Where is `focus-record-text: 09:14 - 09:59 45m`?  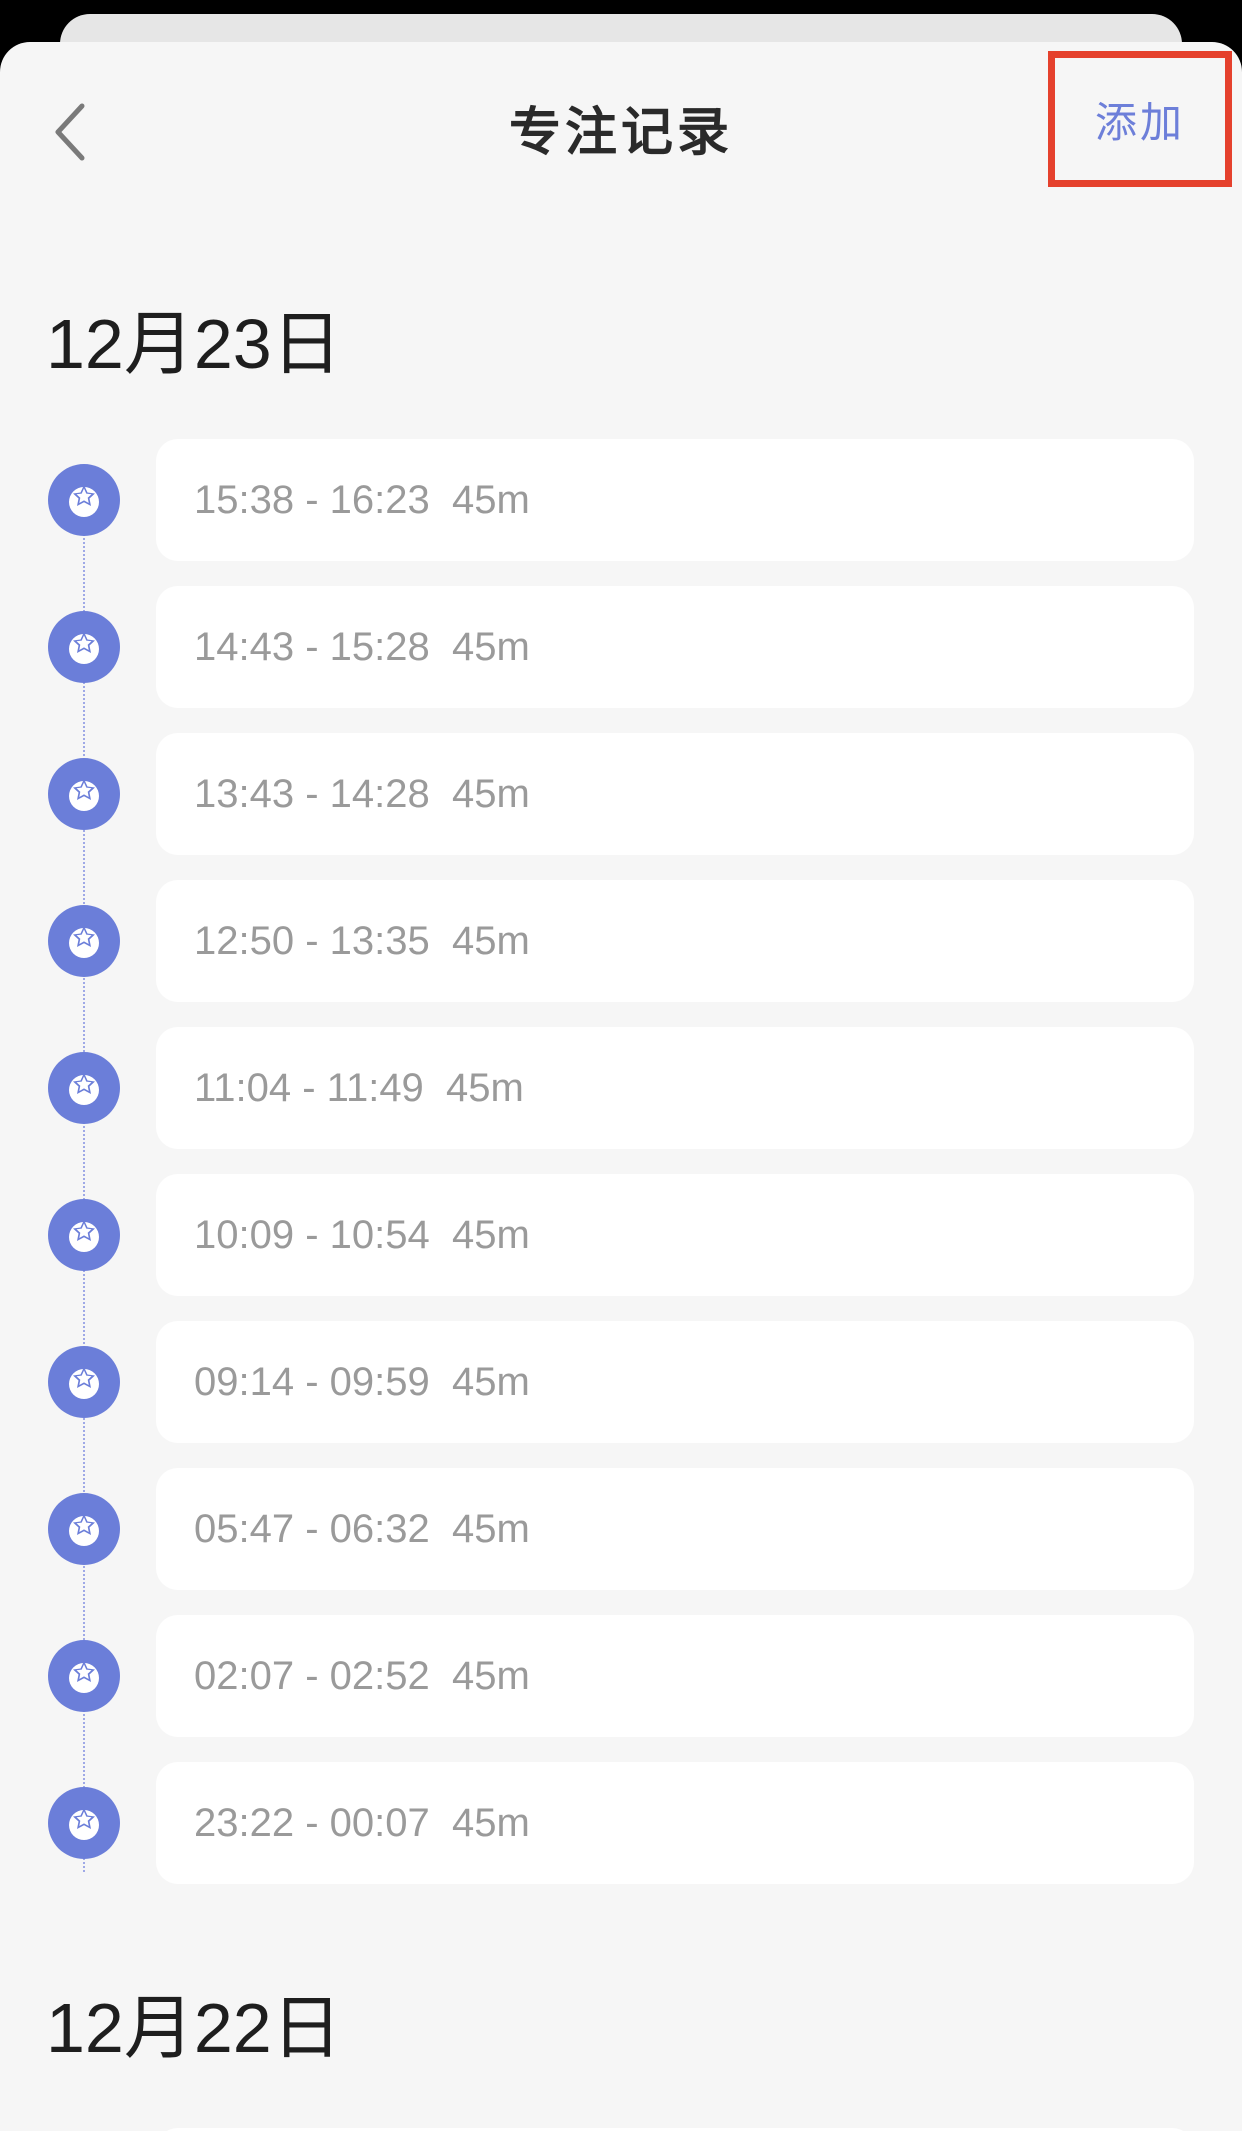 focus-record-text: 09:14 - 09:59 45m is located at coordinates (362, 1382).